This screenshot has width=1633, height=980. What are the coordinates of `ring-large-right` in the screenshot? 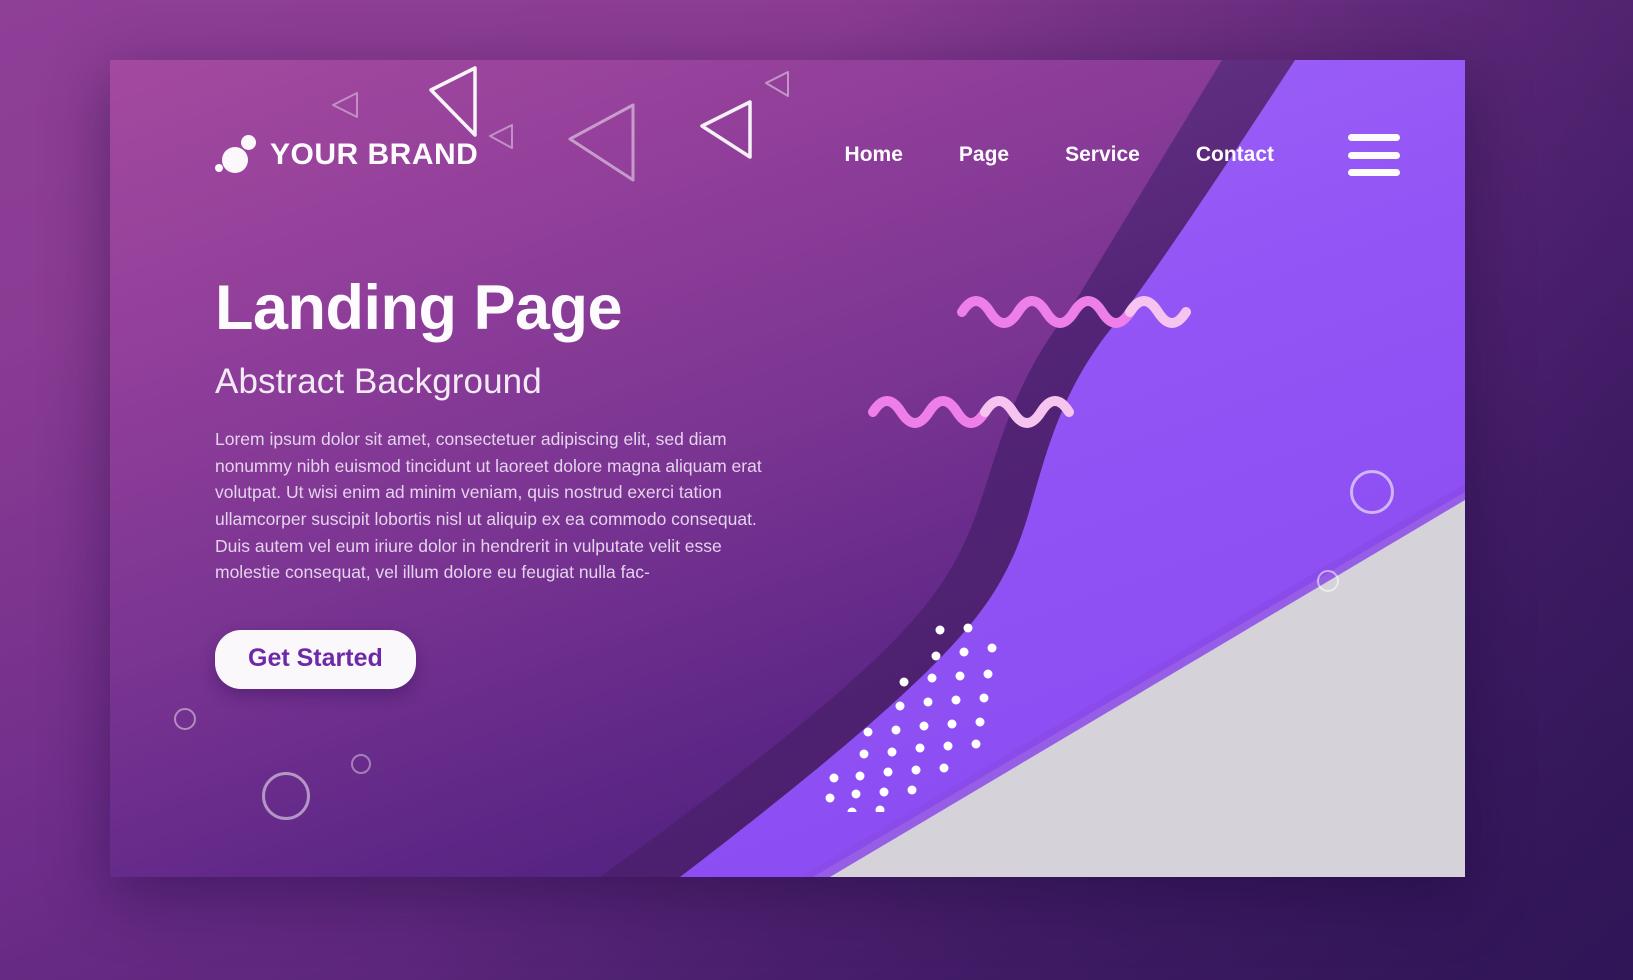 It's located at (1372, 492).